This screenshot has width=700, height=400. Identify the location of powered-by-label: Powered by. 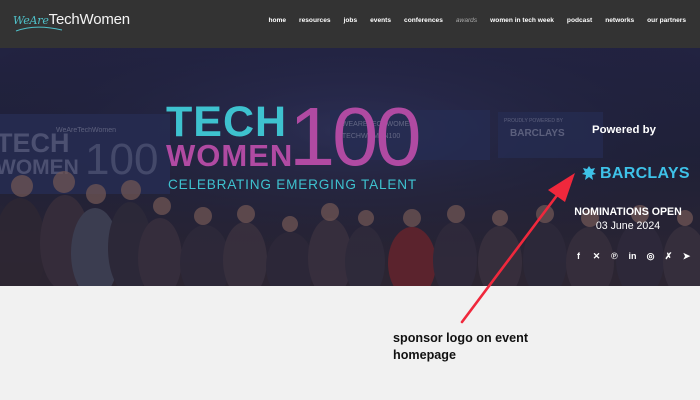
(624, 130).